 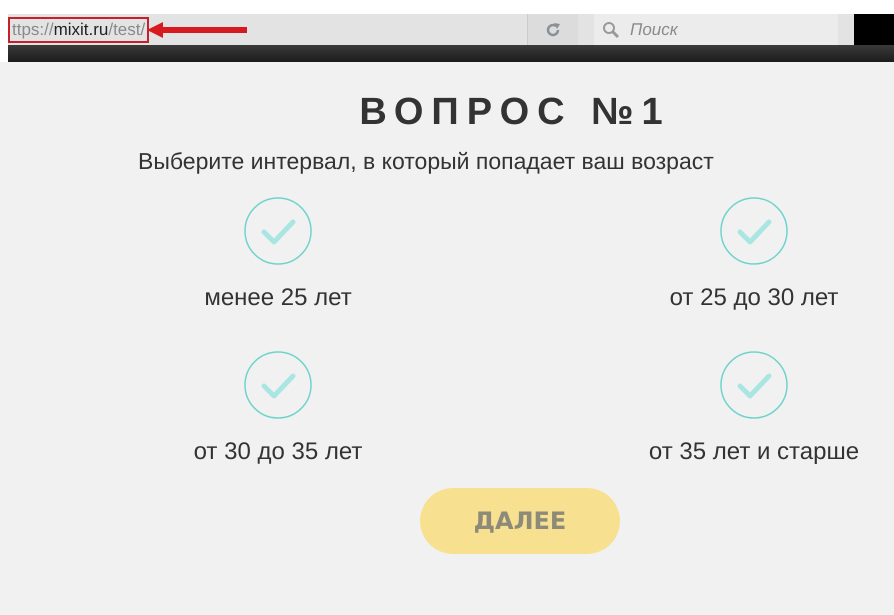 I want to click on question-text: Выберите интервал, в который попадает ваш возраст, so click(x=426, y=161).